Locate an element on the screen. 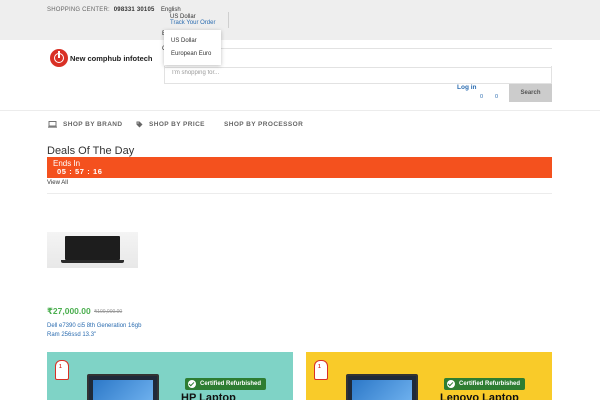  product-price: ₹27,000.00 is located at coordinates (69, 311).